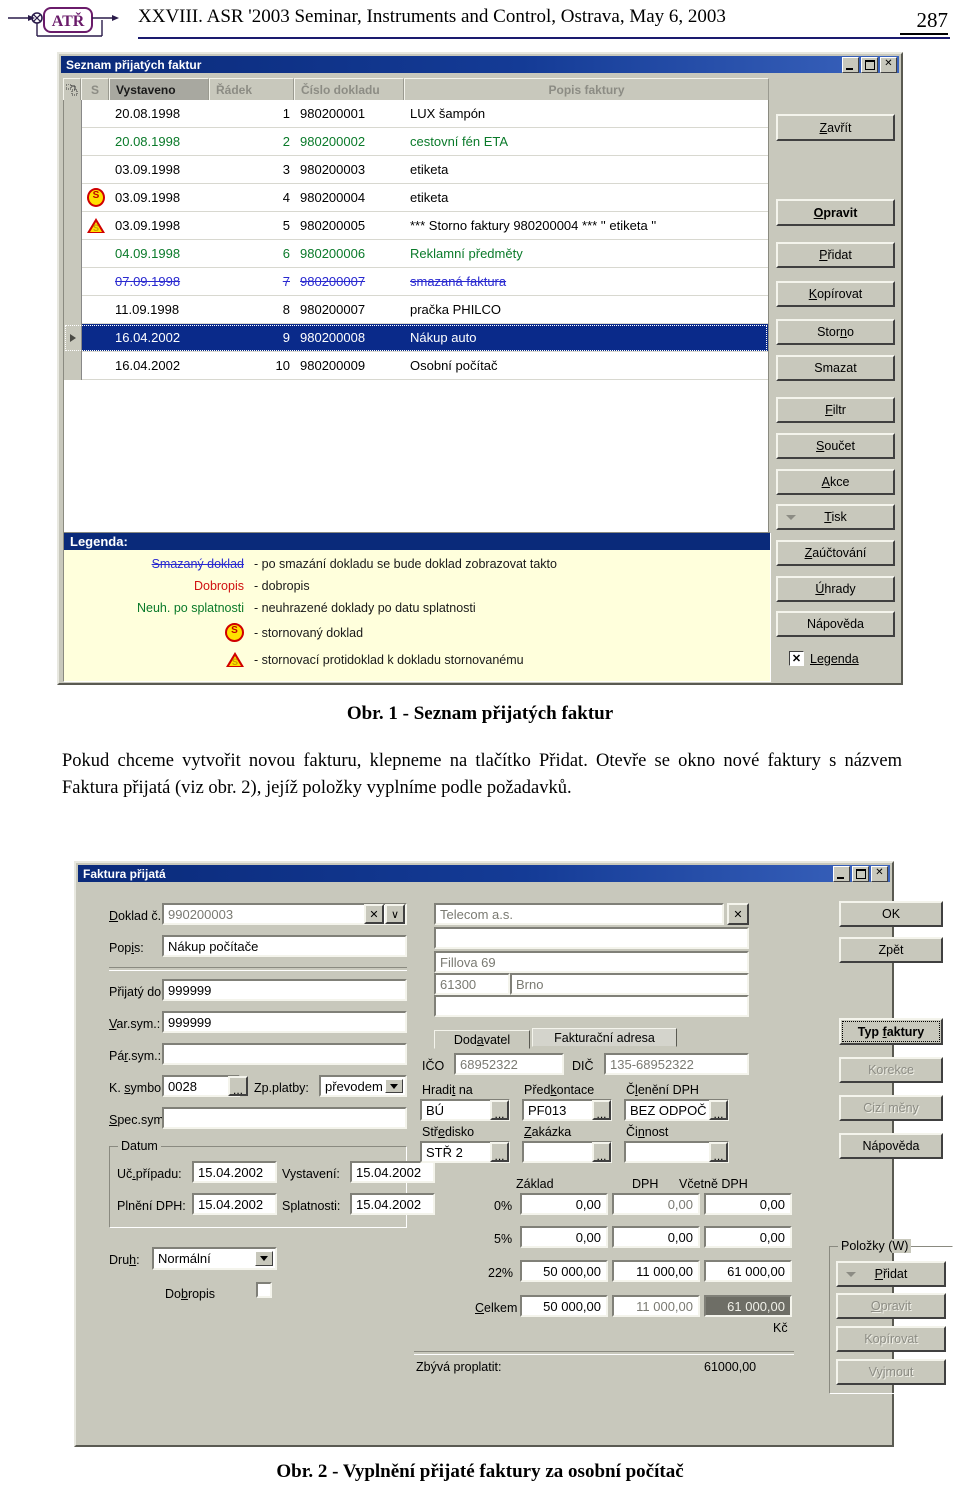 Image resolution: width=960 pixels, height=1502 pixels. Describe the element at coordinates (835, 212) in the screenshot. I see `edit-button: Opravit` at that location.